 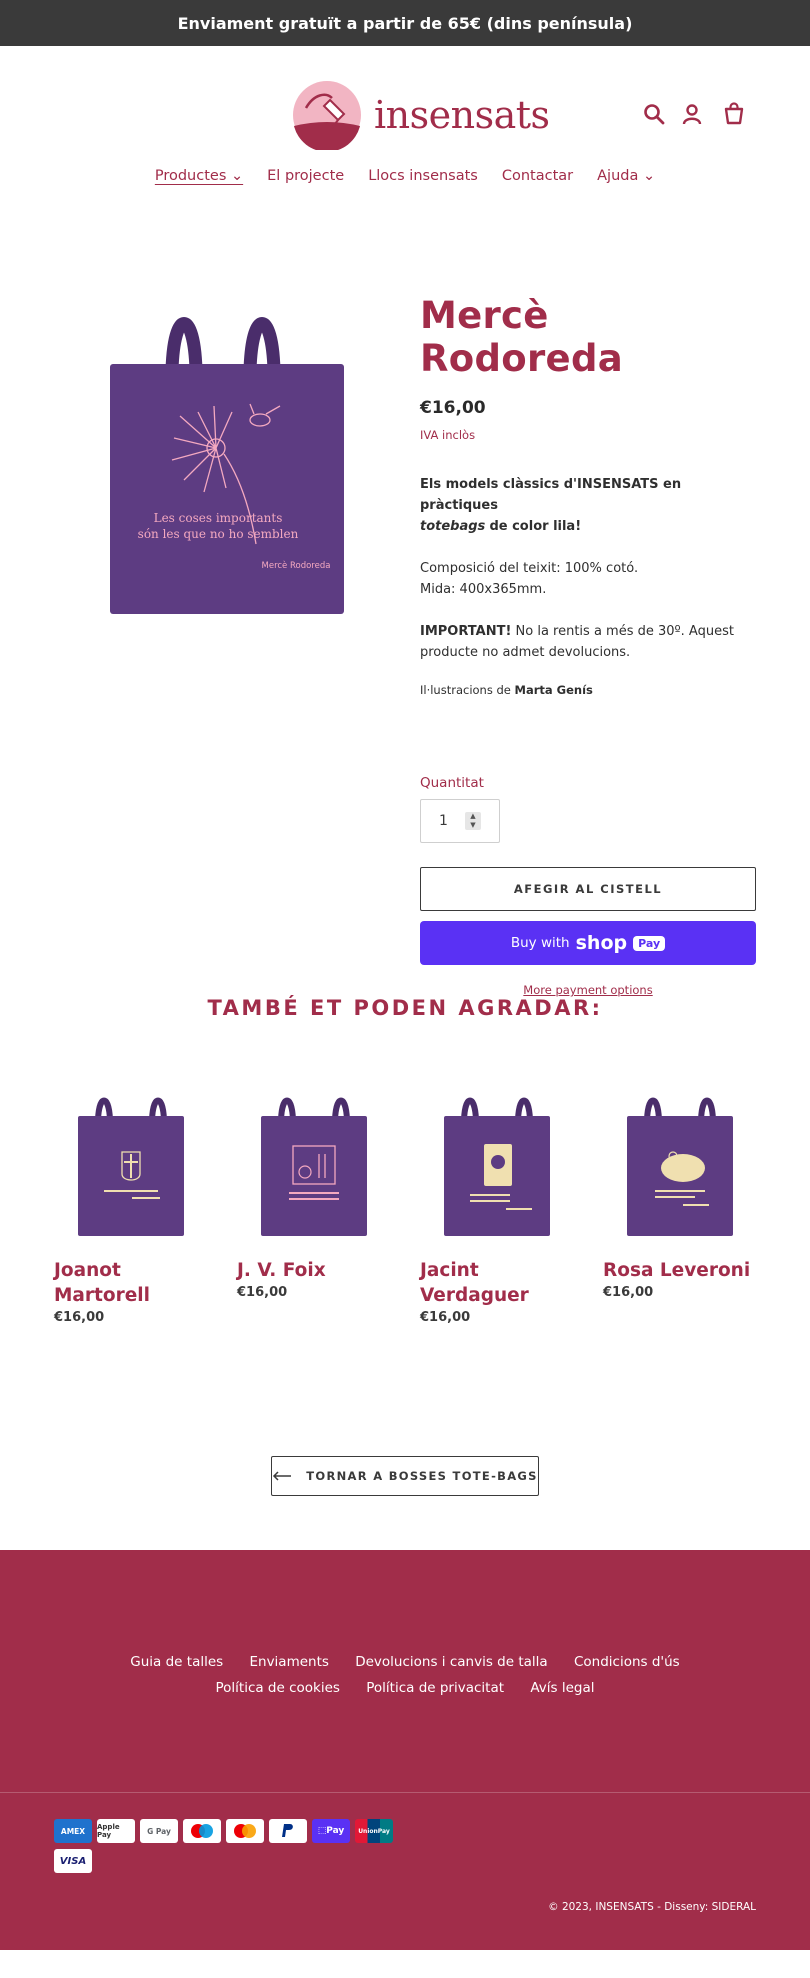 What do you see at coordinates (423, 176) in the screenshot?
I see `nav-item-llocs-insensats: Llocs insensats` at bounding box center [423, 176].